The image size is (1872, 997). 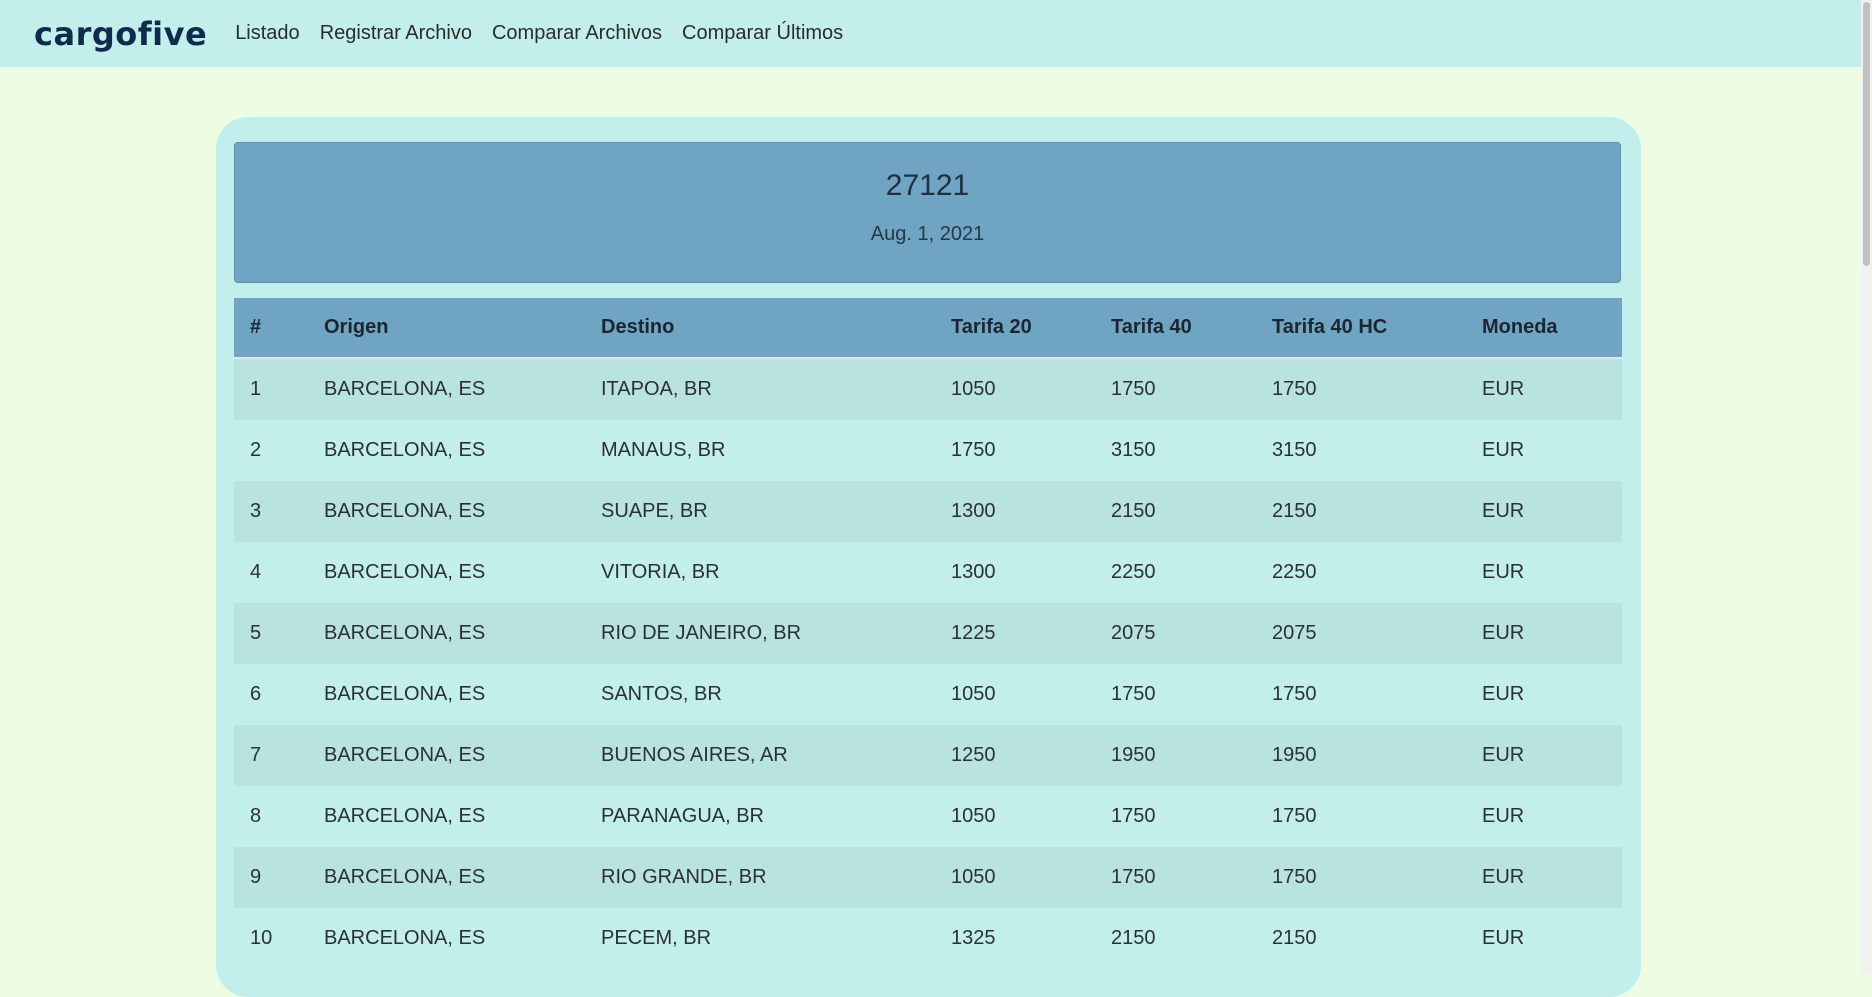 I want to click on column-header-moneda: Moneda, so click(x=1544, y=328).